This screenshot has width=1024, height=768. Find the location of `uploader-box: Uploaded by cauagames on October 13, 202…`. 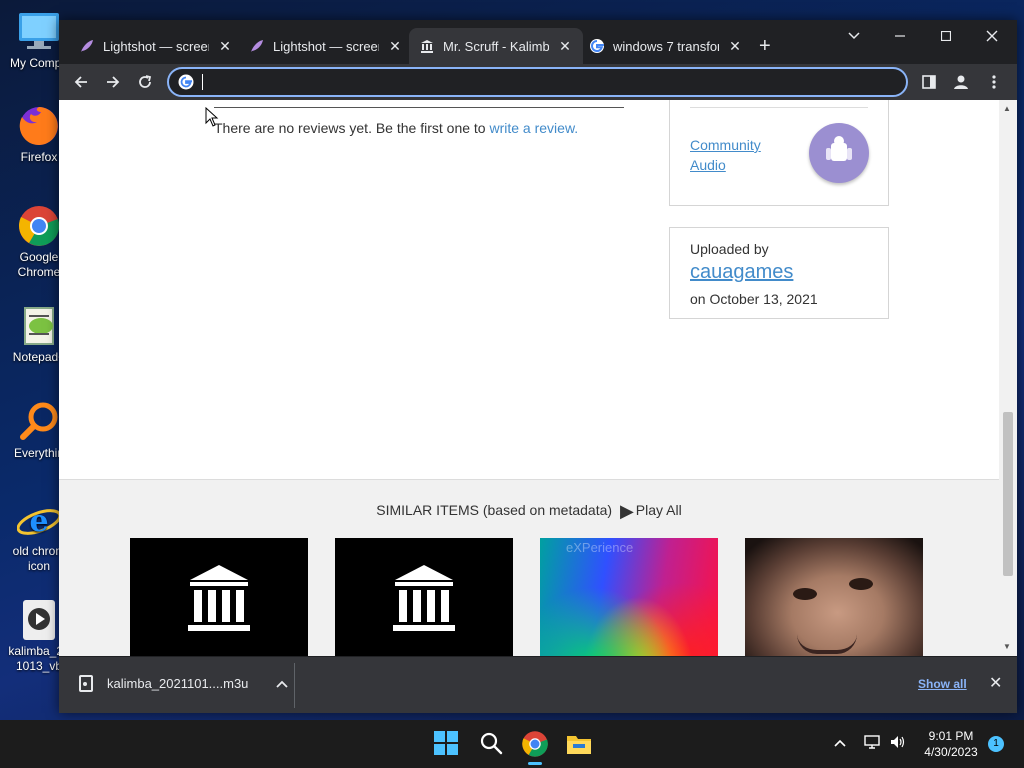

uploader-box: Uploaded by cauagames on October 13, 202… is located at coordinates (779, 273).